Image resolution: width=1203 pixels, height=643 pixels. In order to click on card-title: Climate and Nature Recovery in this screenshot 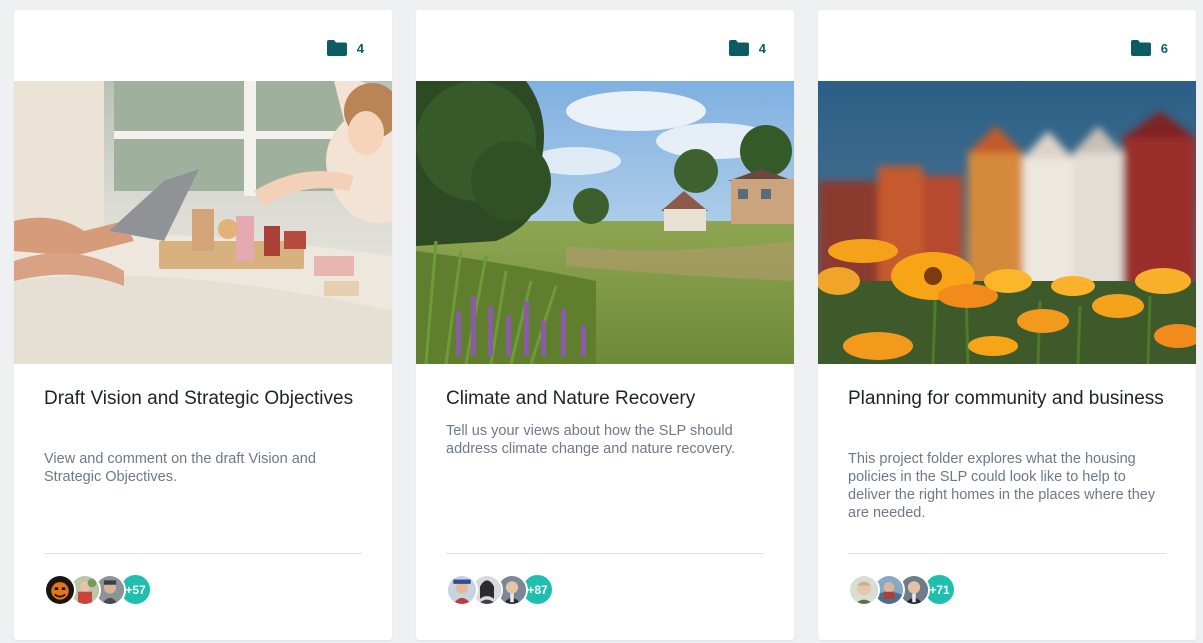, I will do `click(605, 398)`.